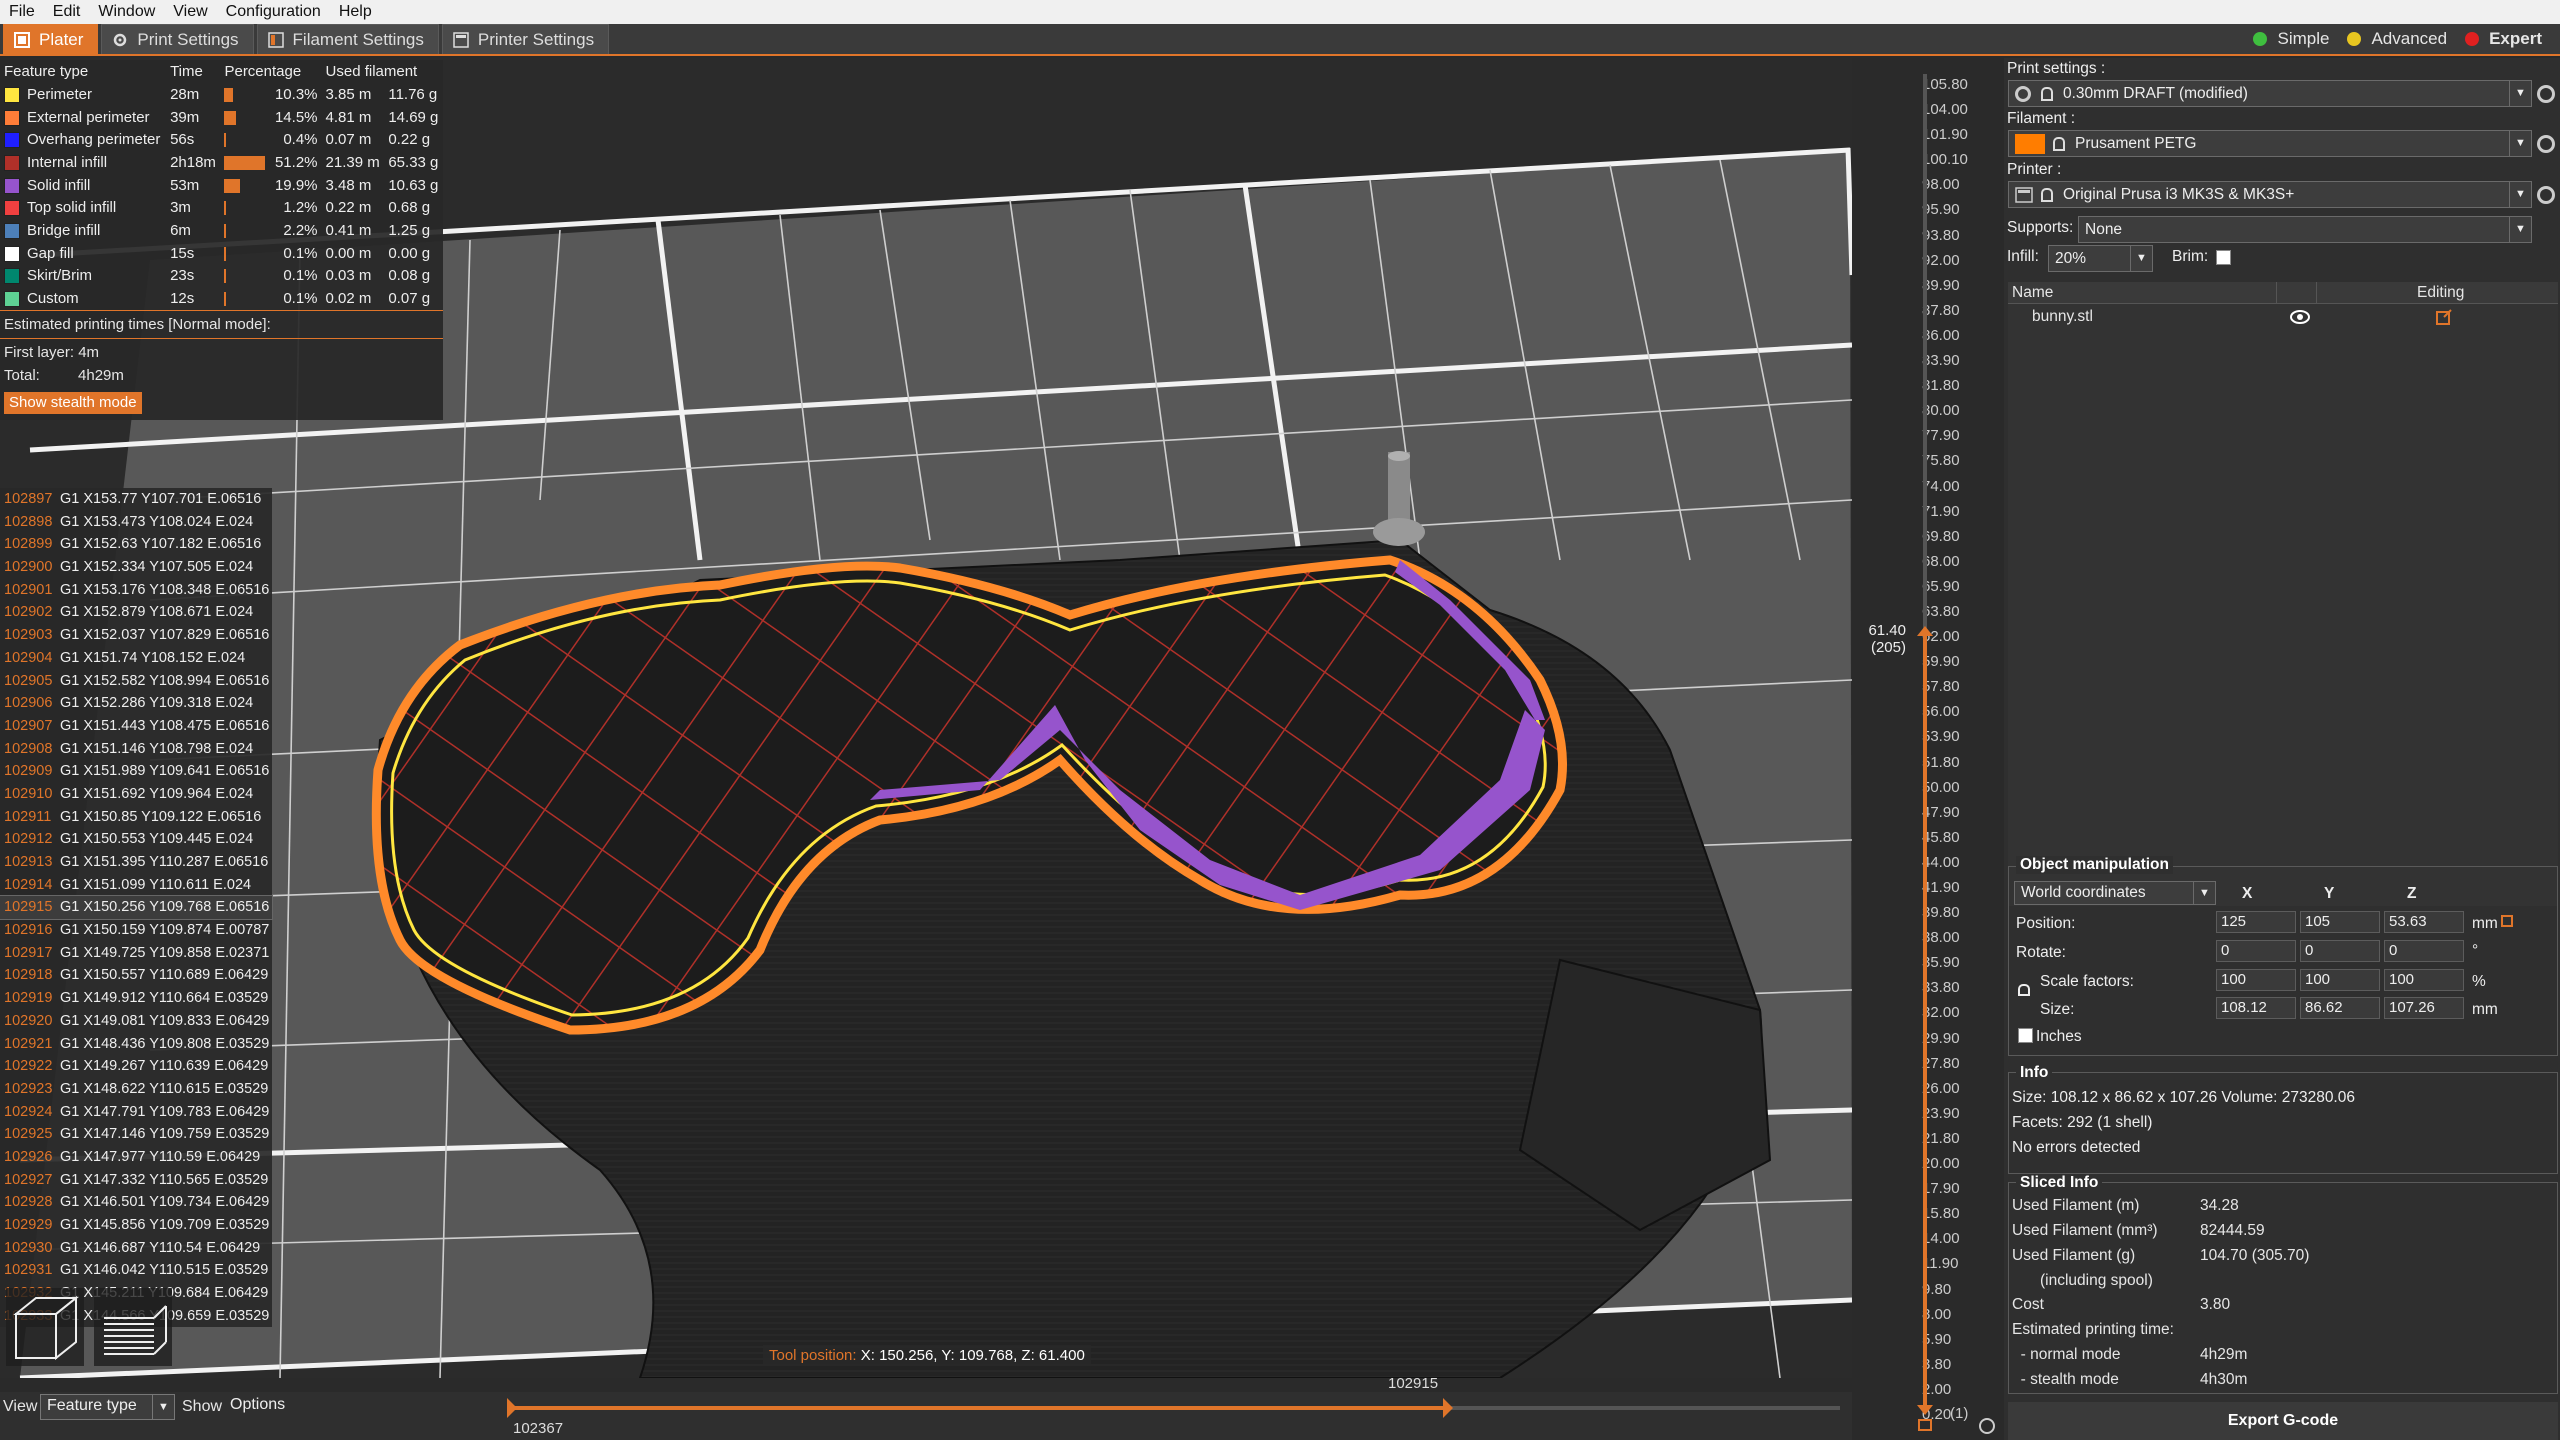  Describe the element at coordinates (12, 230) in the screenshot. I see `color-swatch` at that location.